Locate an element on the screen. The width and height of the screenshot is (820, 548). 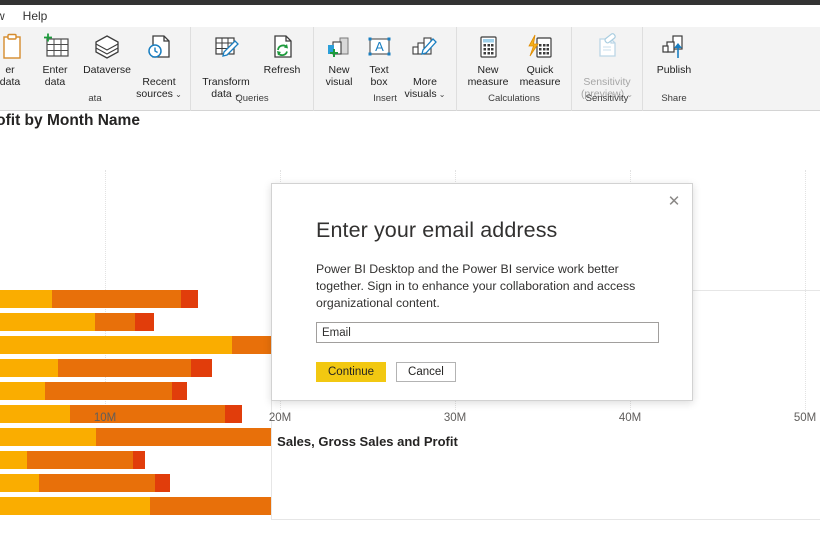
svg-text: A is located at coordinates (379, 46).